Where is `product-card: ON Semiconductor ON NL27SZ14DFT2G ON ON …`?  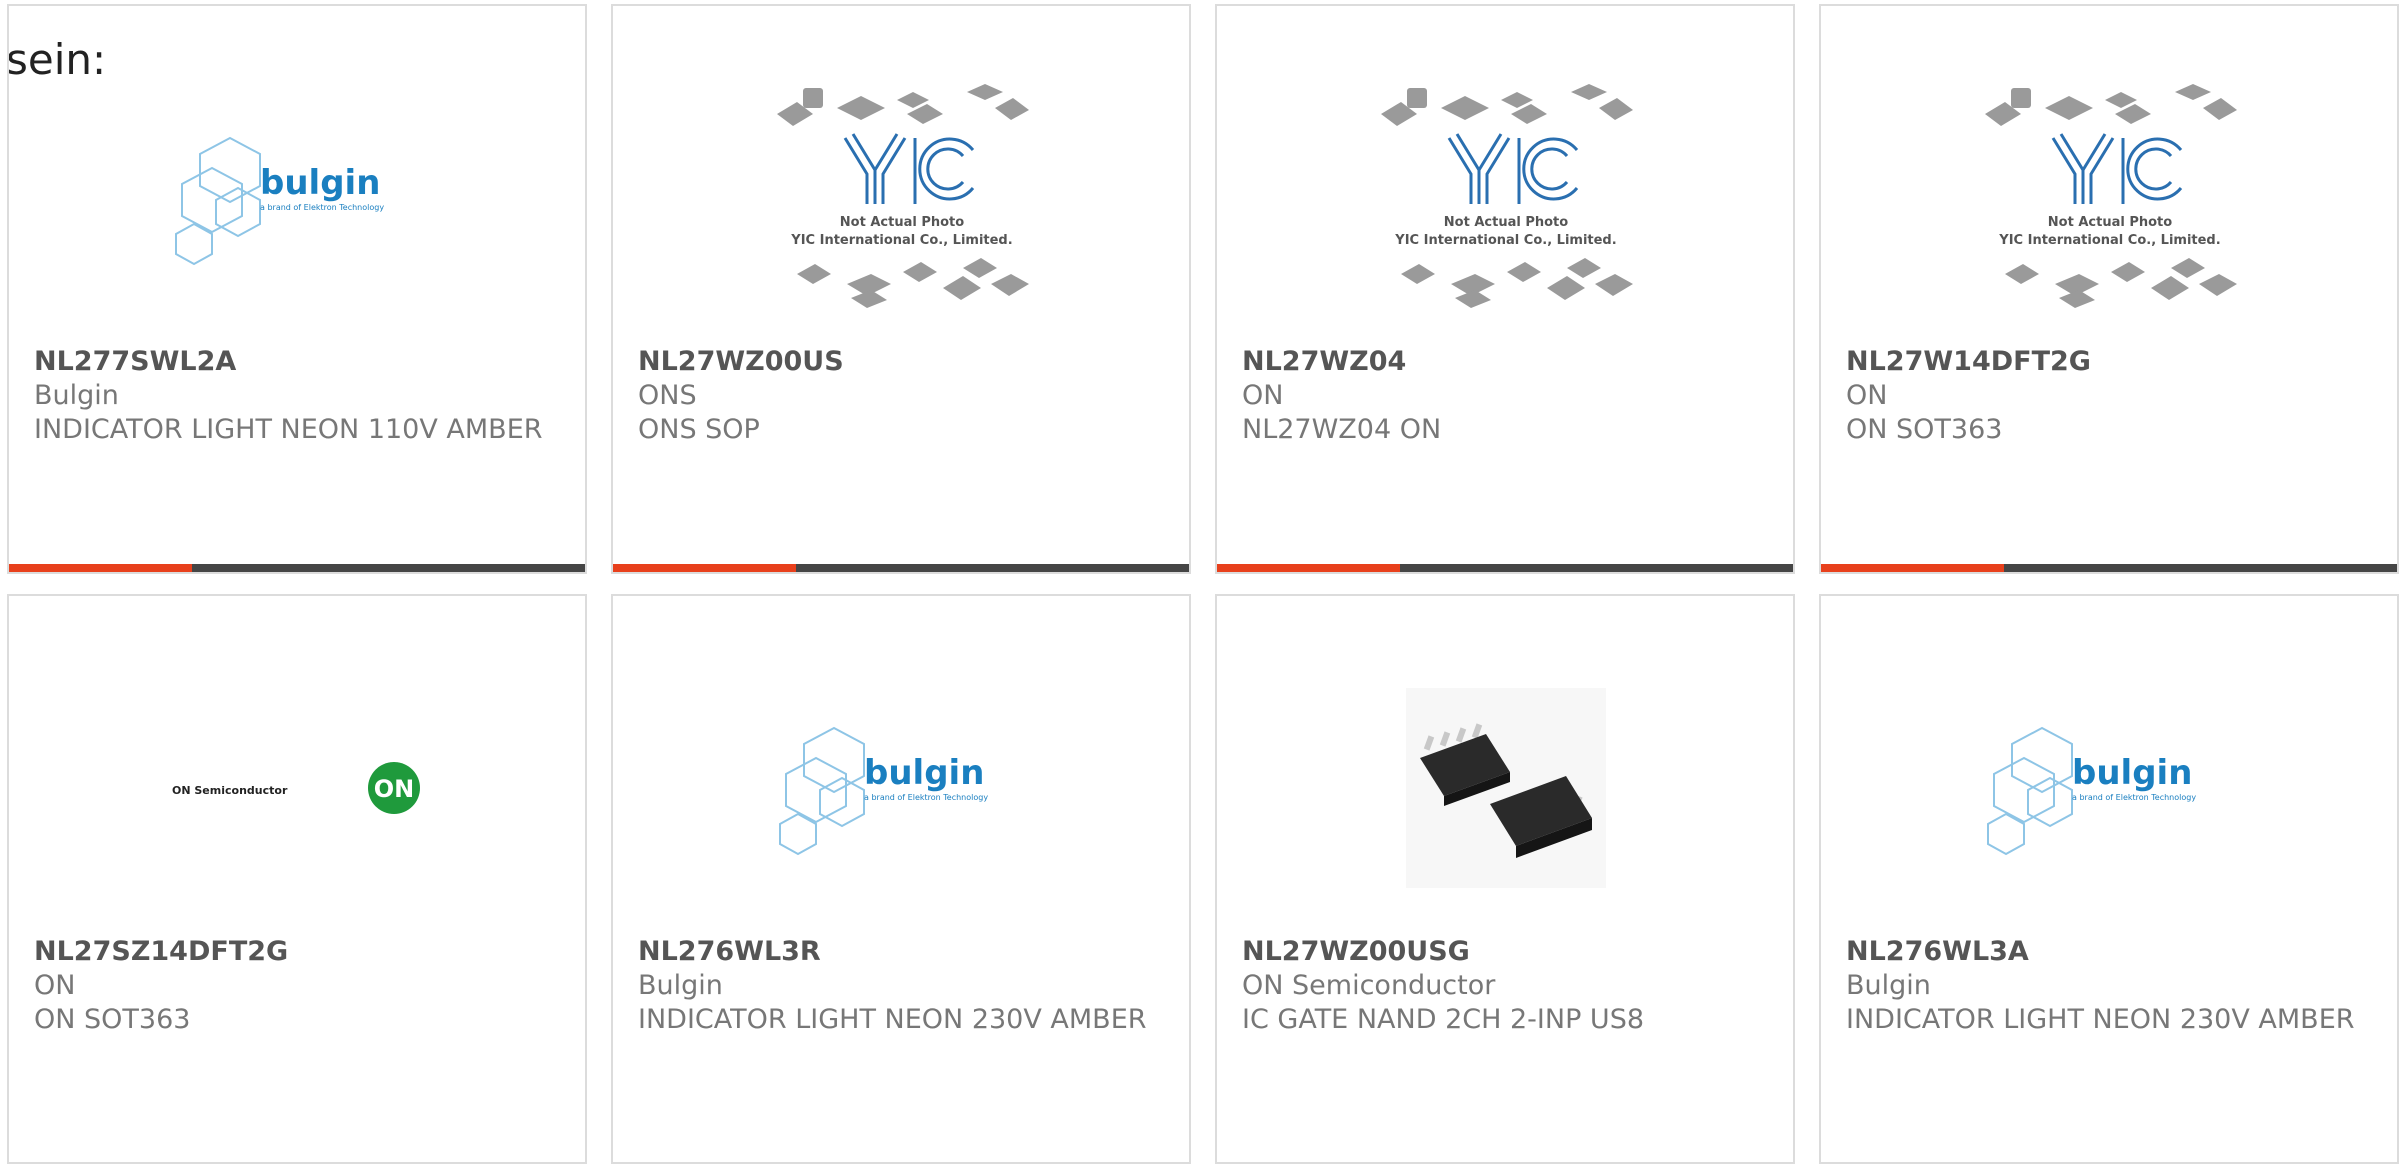 product-card: ON Semiconductor ON NL27SZ14DFT2G ON ON … is located at coordinates (297, 879).